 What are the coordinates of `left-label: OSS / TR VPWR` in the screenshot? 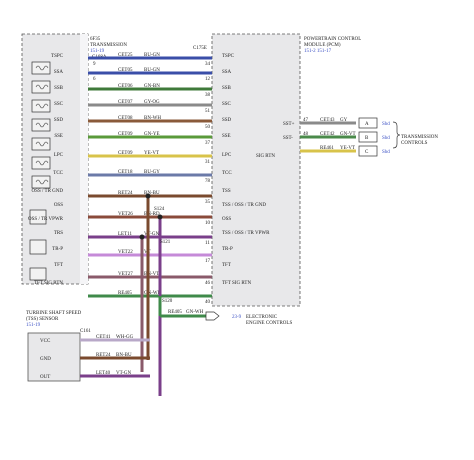 It's located at (46, 219).